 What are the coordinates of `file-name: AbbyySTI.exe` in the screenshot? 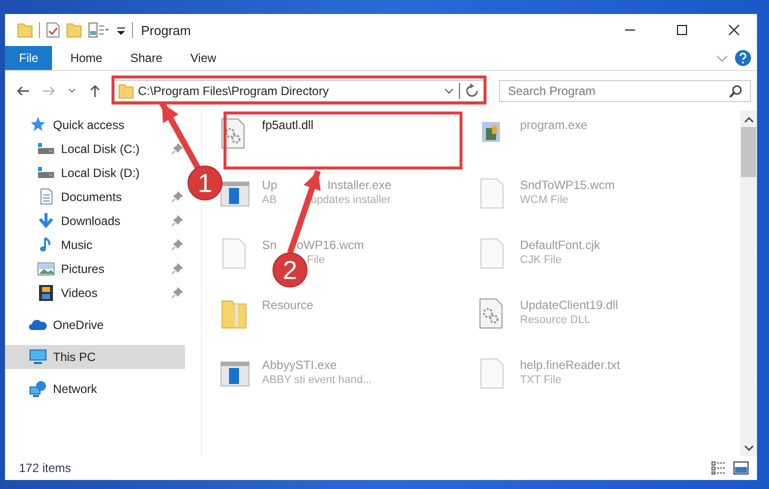 It's located at (300, 365).